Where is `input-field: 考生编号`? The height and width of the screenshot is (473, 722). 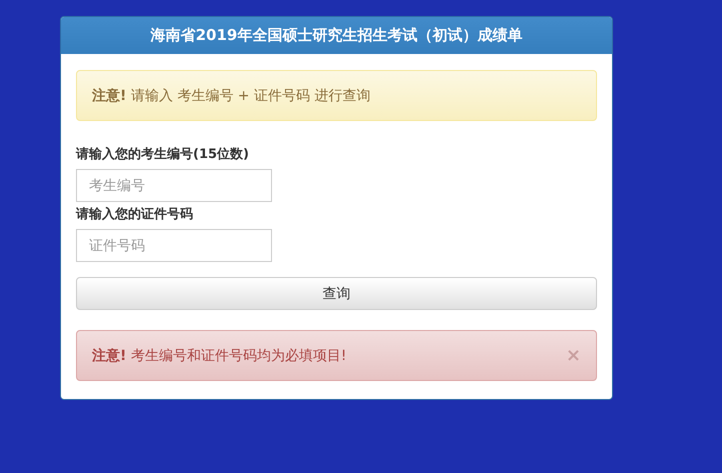
input-field: 考生编号 is located at coordinates (174, 185).